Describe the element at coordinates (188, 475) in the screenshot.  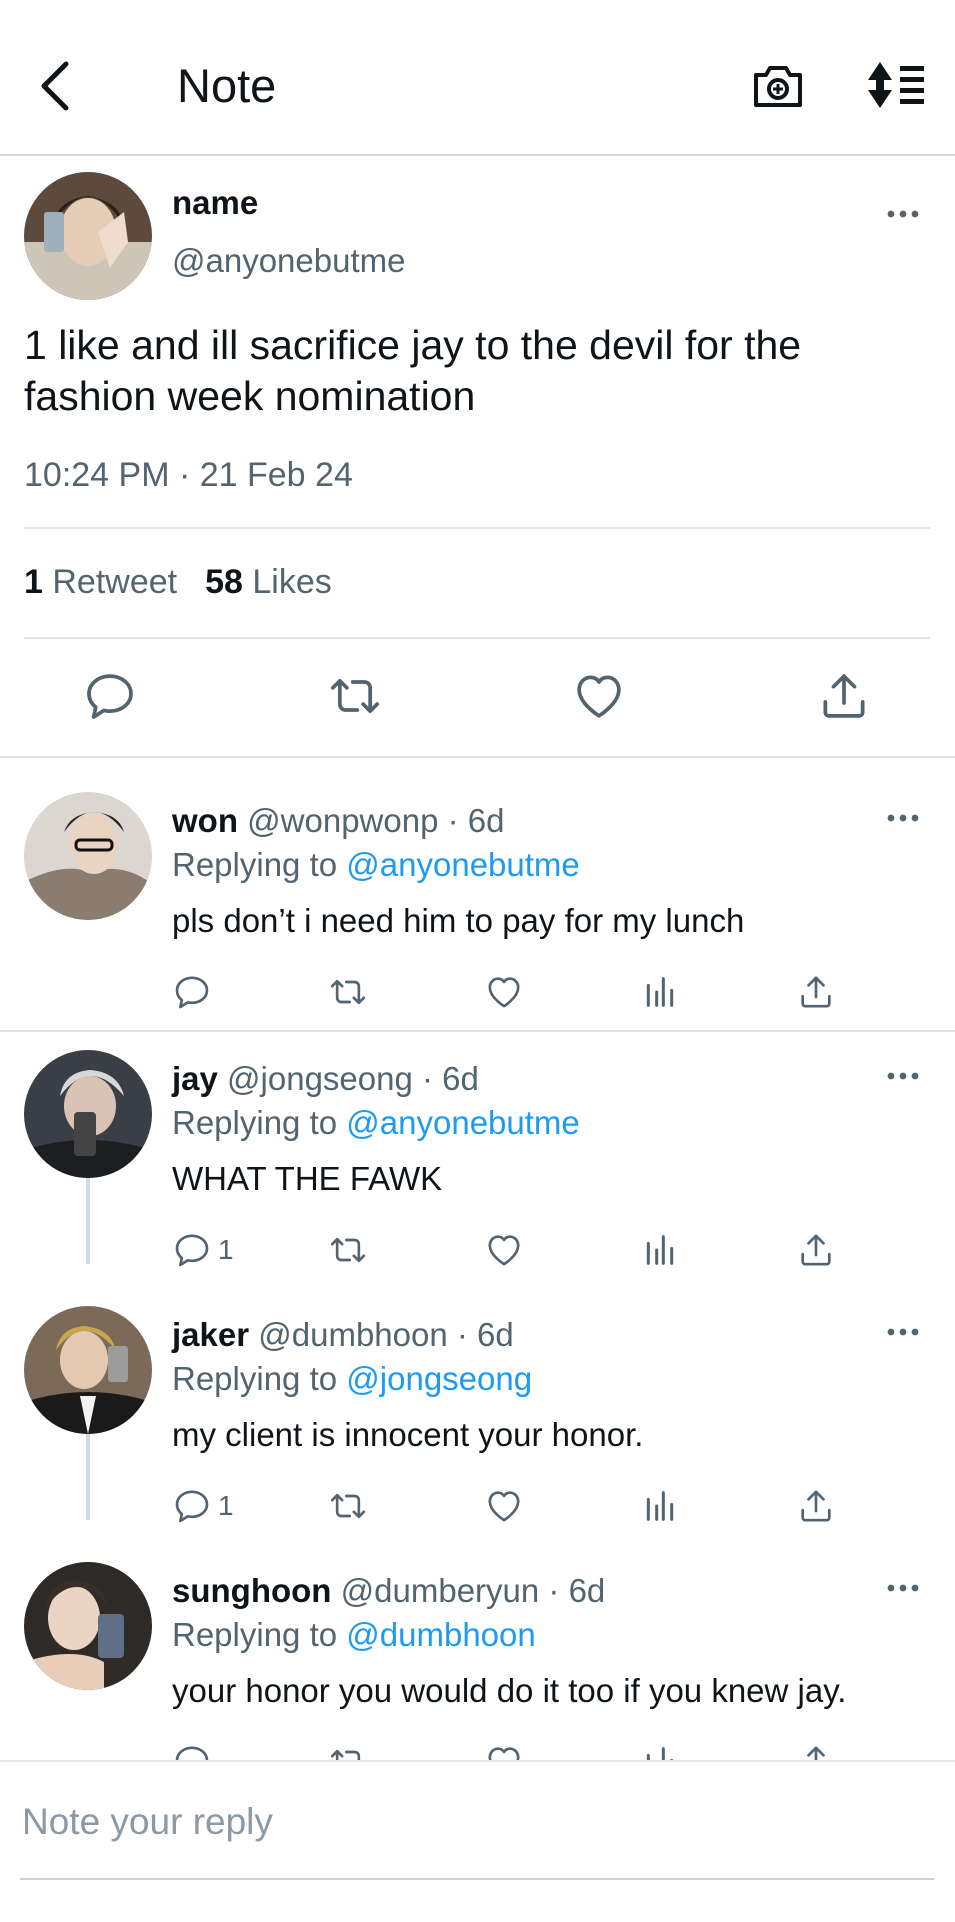
I see `note-timestamp: 10:24 PM · 21 Feb 24` at that location.